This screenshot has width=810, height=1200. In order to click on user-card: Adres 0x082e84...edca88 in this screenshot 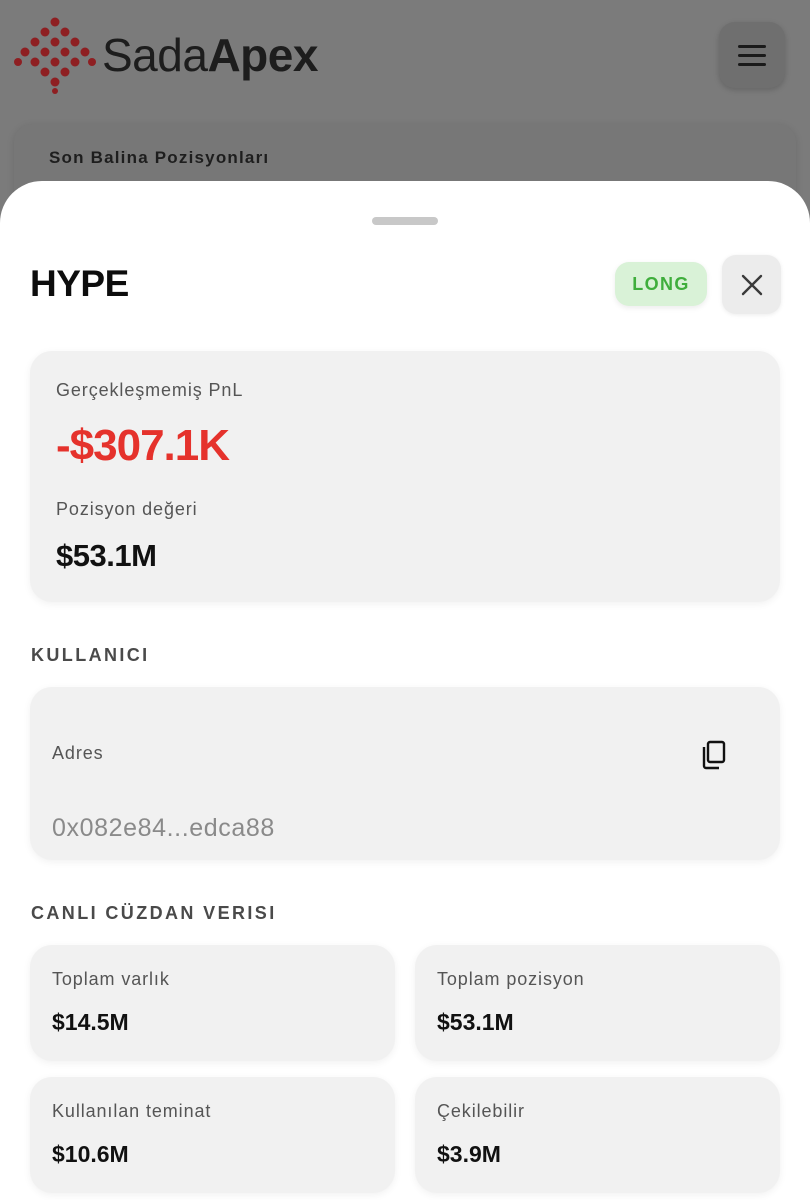, I will do `click(405, 773)`.